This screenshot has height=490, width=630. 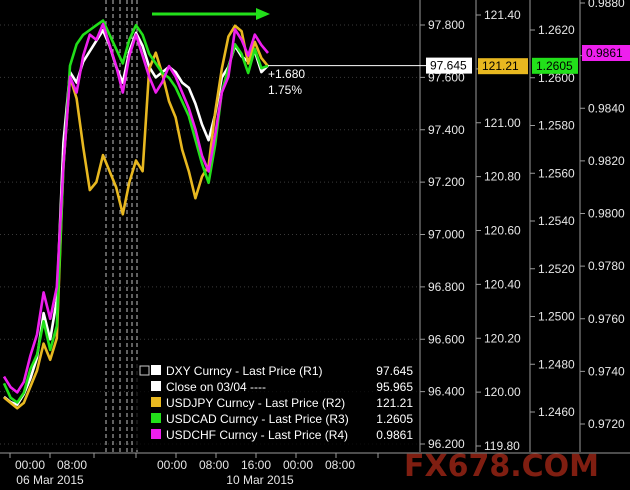 I want to click on tick-label: 1.2460, so click(x=556, y=412).